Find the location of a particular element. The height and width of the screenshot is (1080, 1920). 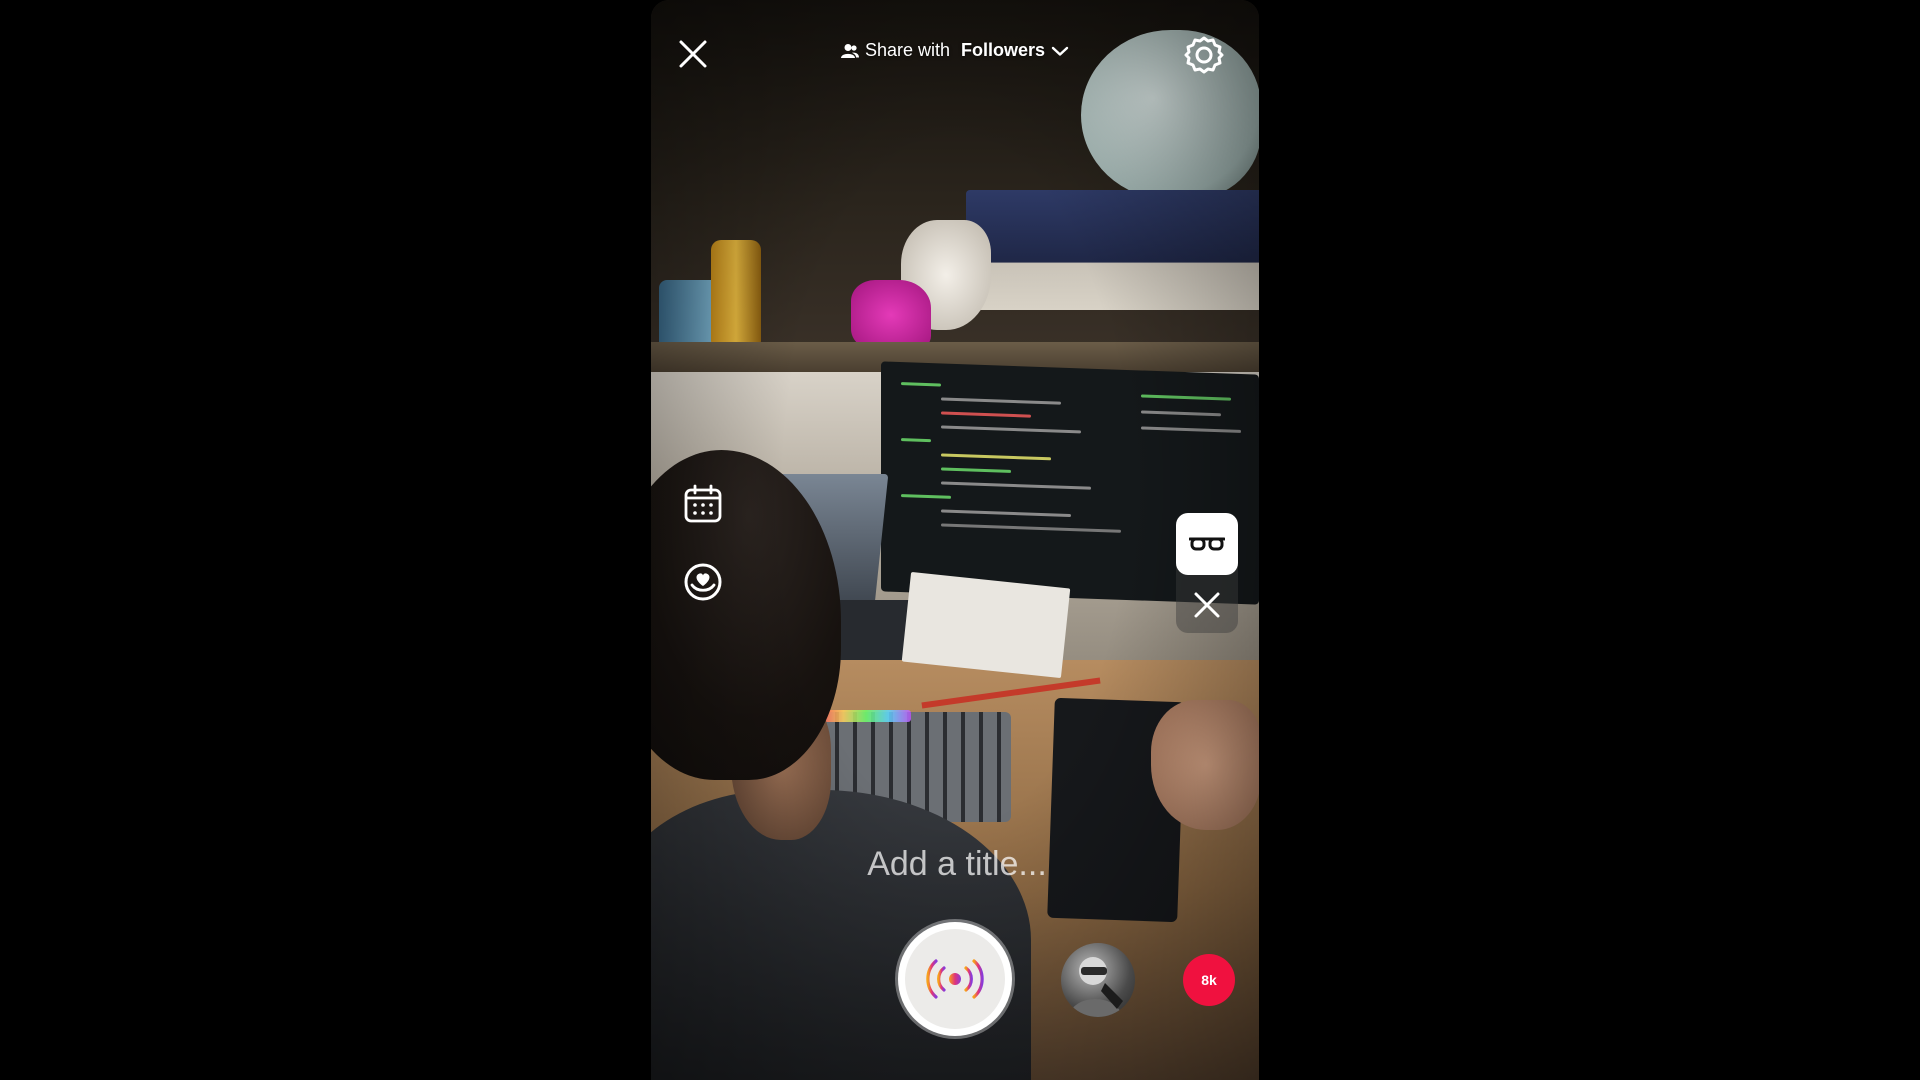

live-broadcast-icon is located at coordinates (955, 979).